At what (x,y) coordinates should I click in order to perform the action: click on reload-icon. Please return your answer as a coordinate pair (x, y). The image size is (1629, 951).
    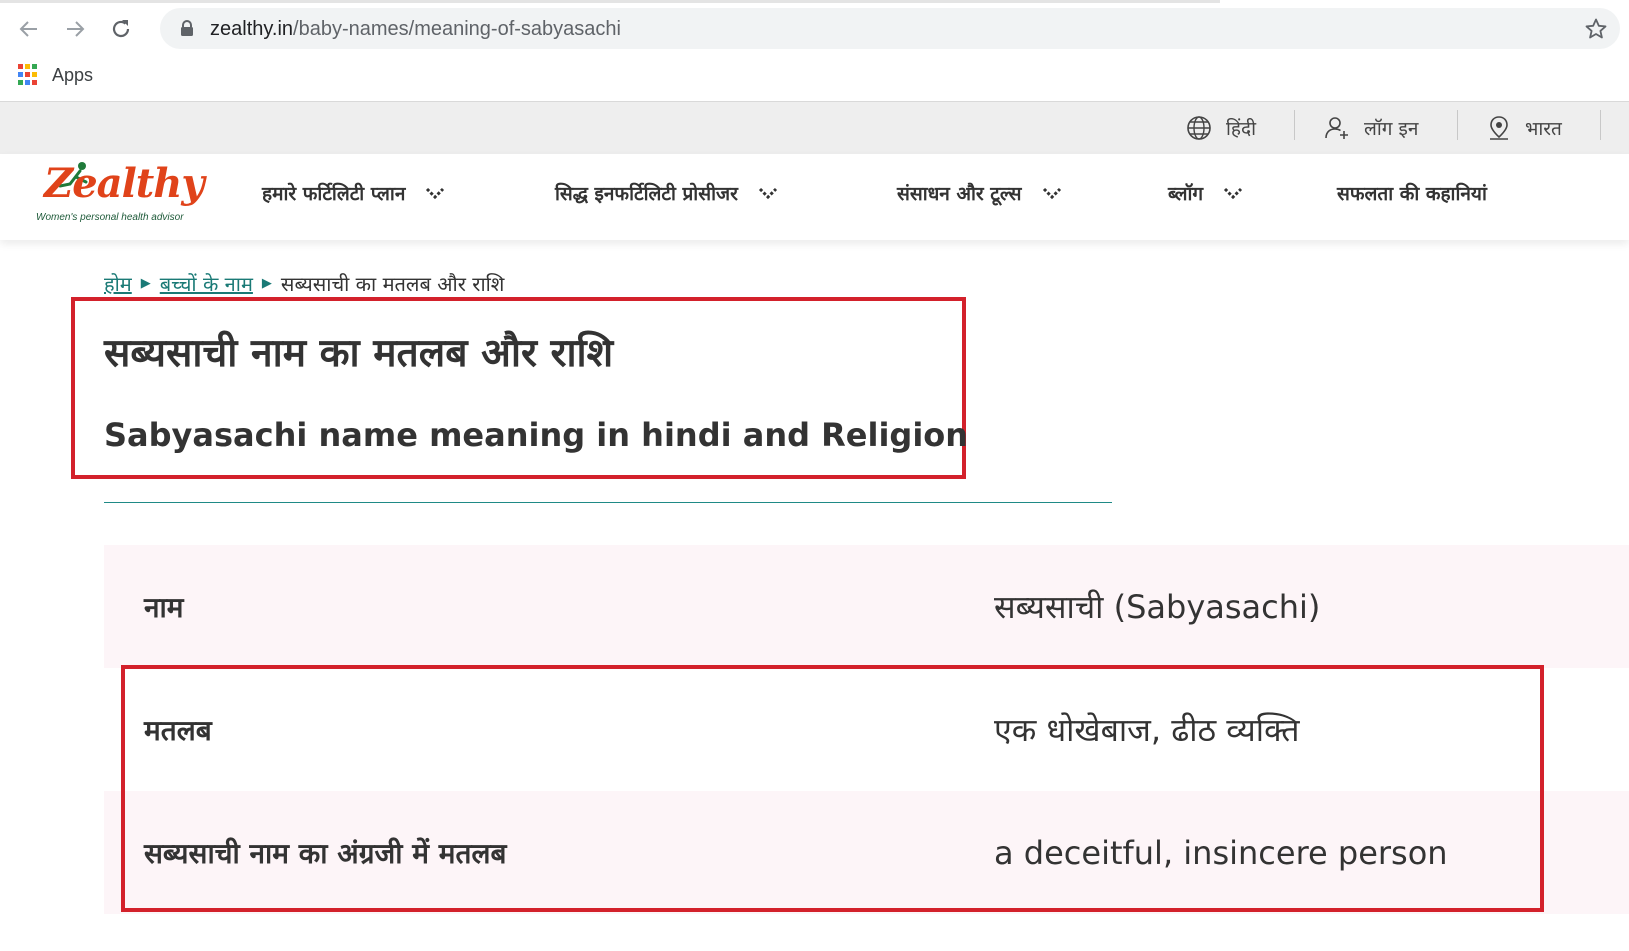
    Looking at the image, I should click on (121, 29).